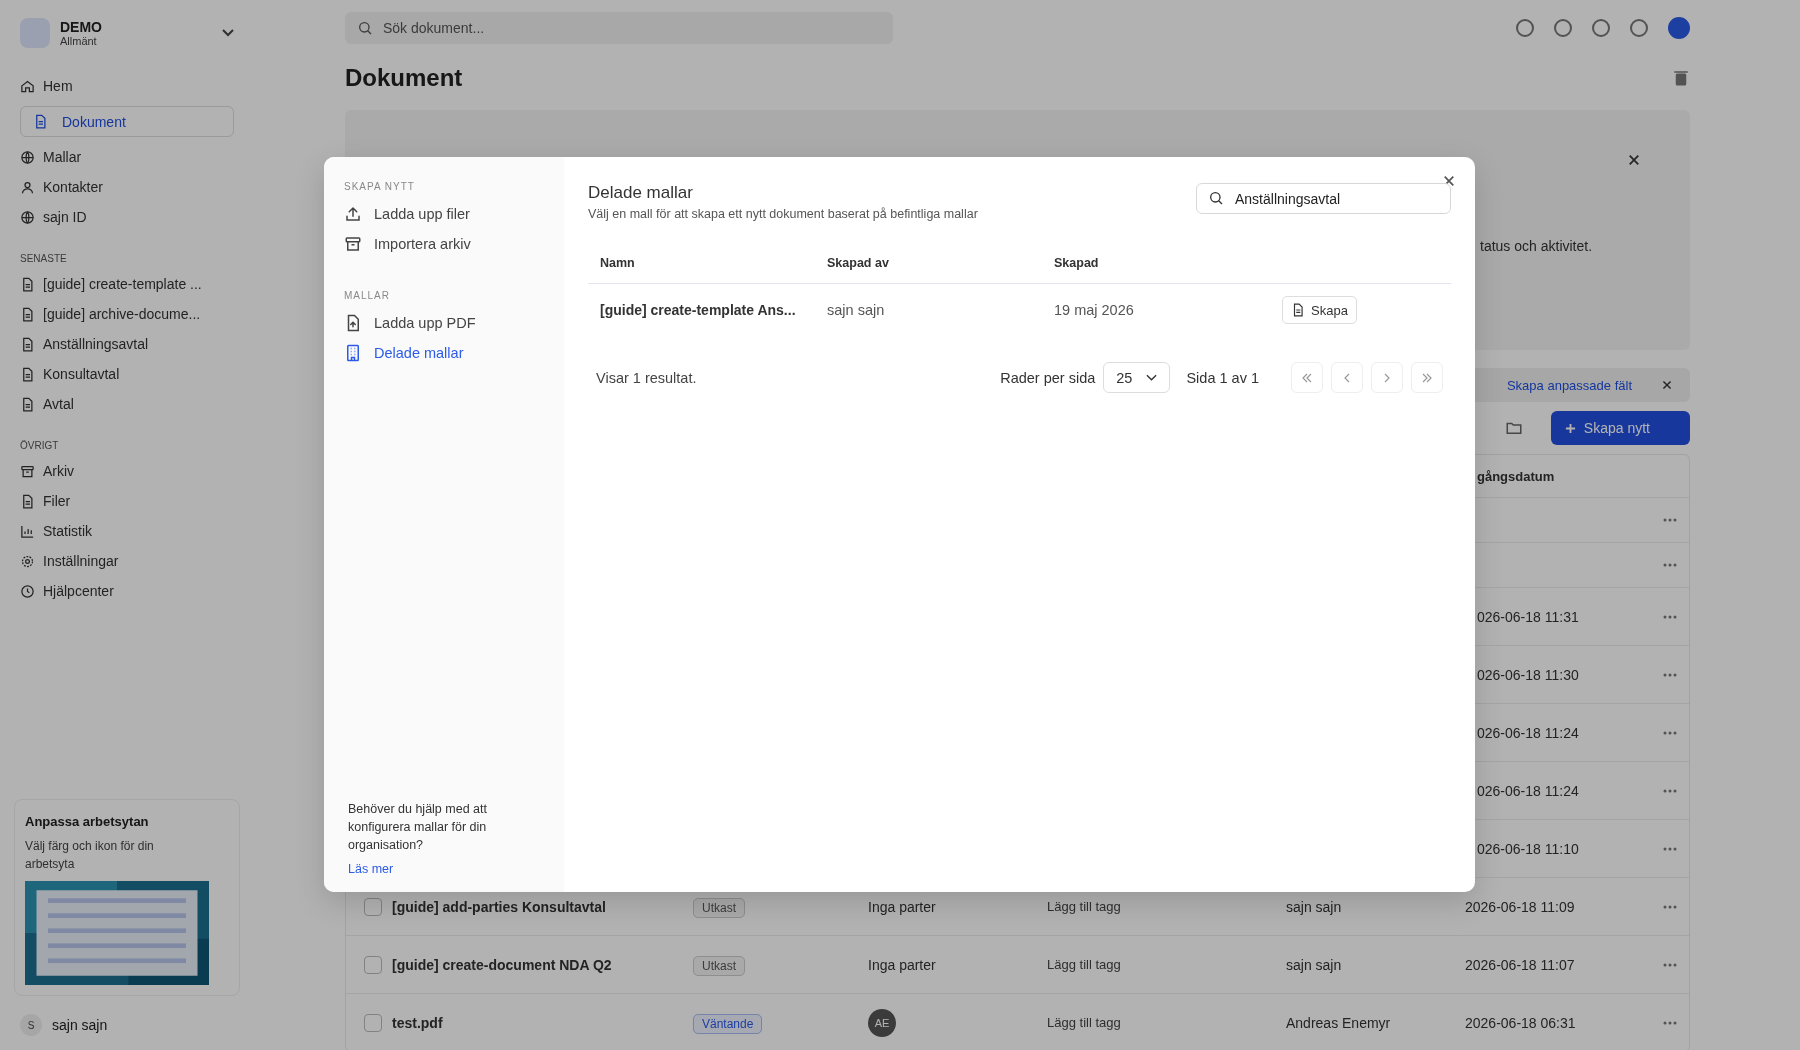 The width and height of the screenshot is (1800, 1050). What do you see at coordinates (127, 561) in the screenshot?
I see `nav-item: Inställningar` at bounding box center [127, 561].